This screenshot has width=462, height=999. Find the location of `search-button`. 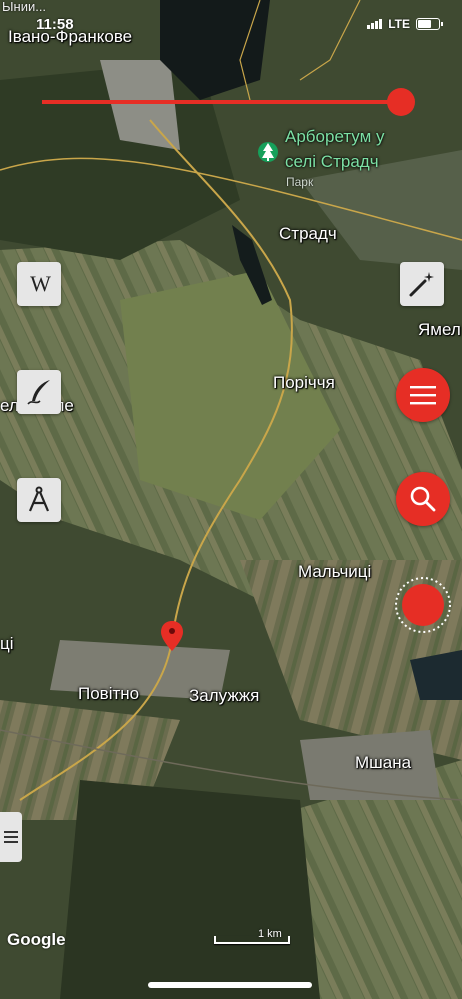

search-button is located at coordinates (423, 499).